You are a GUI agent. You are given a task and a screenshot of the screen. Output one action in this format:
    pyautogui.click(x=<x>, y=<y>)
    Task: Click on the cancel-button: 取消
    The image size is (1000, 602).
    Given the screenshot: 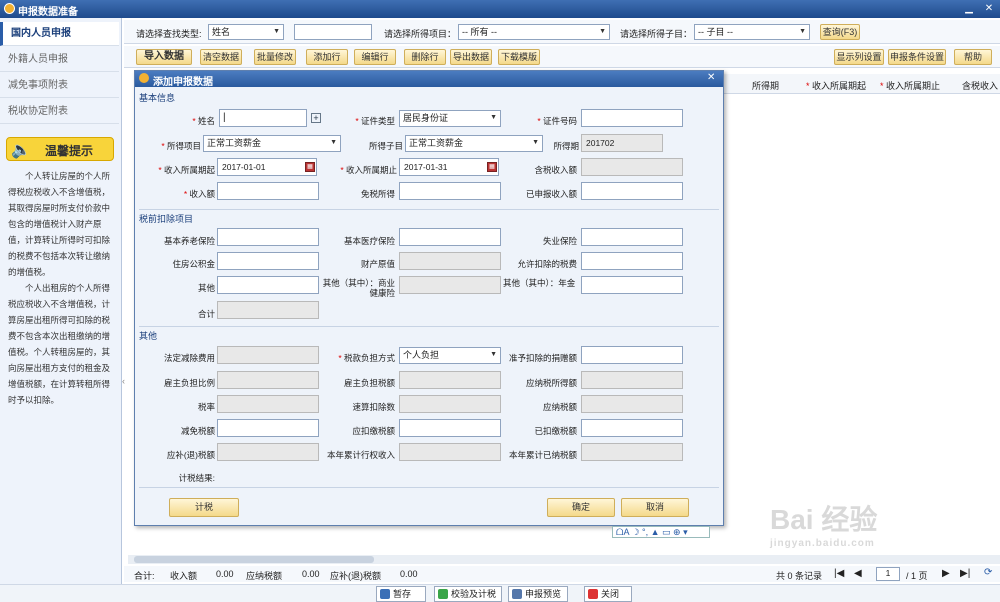 What is the action you would take?
    pyautogui.click(x=655, y=507)
    